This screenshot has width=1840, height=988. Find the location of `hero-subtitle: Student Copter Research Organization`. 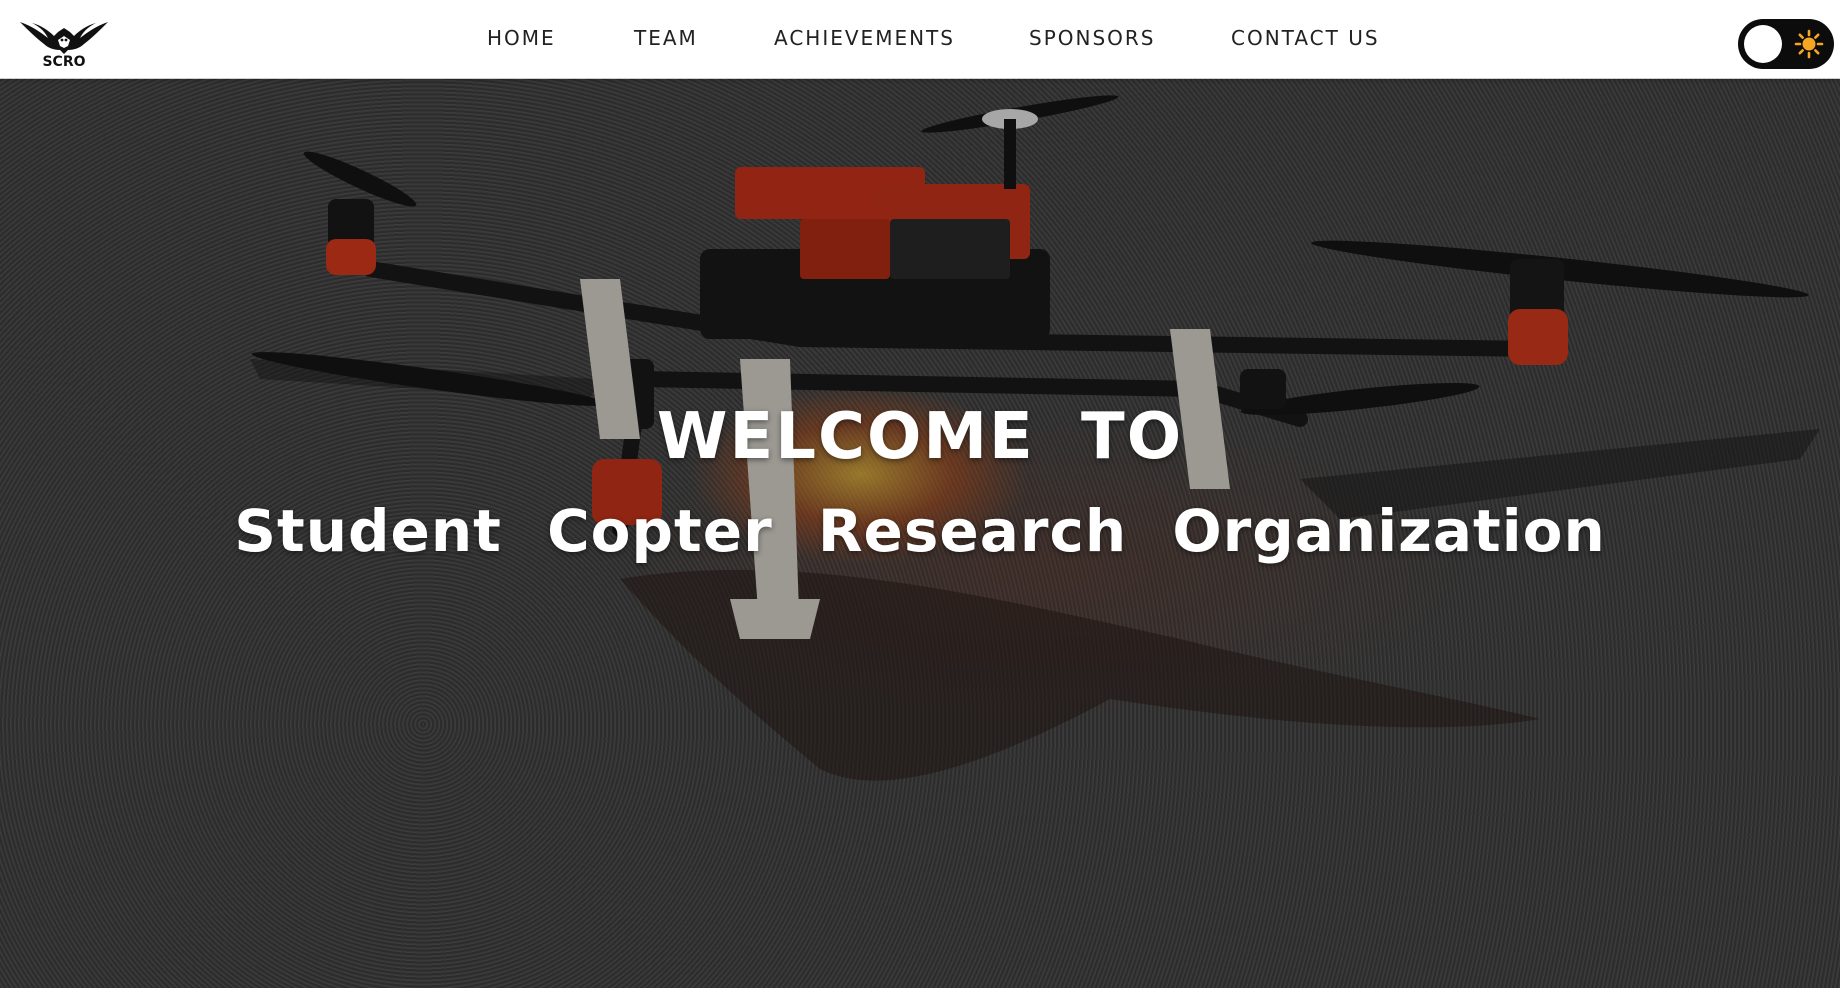

hero-subtitle: Student Copter Research Organization is located at coordinates (920, 531).